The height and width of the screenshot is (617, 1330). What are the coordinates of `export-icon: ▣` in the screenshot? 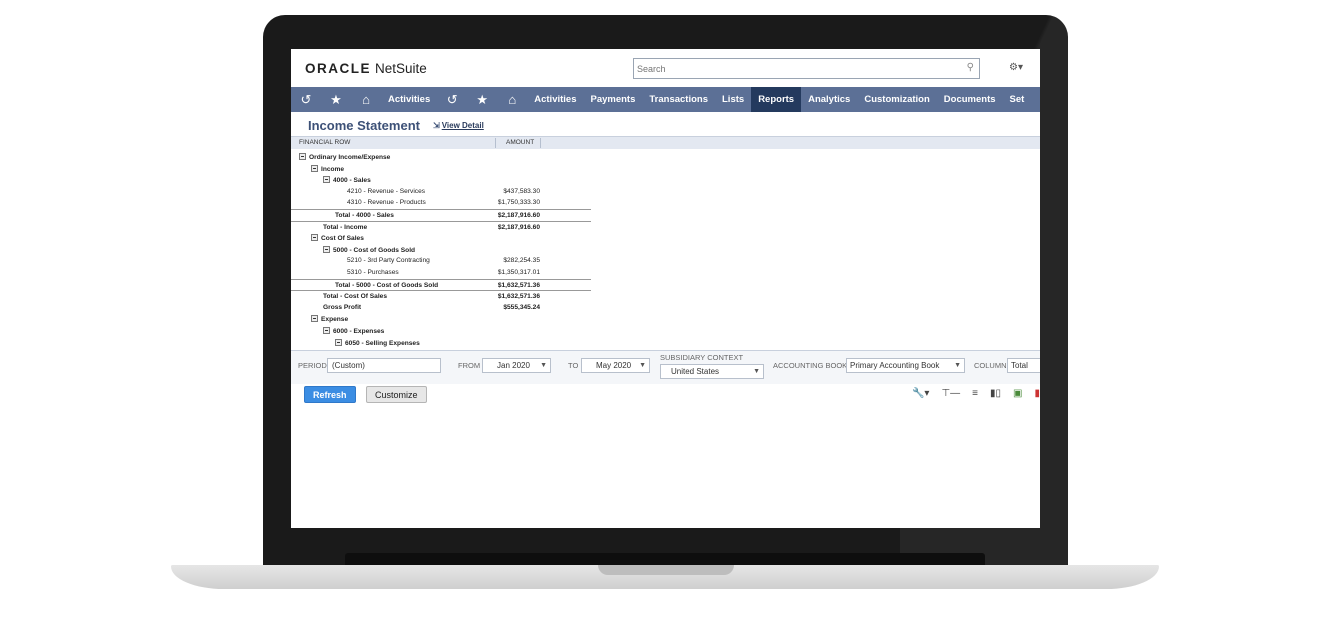 It's located at (1017, 393).